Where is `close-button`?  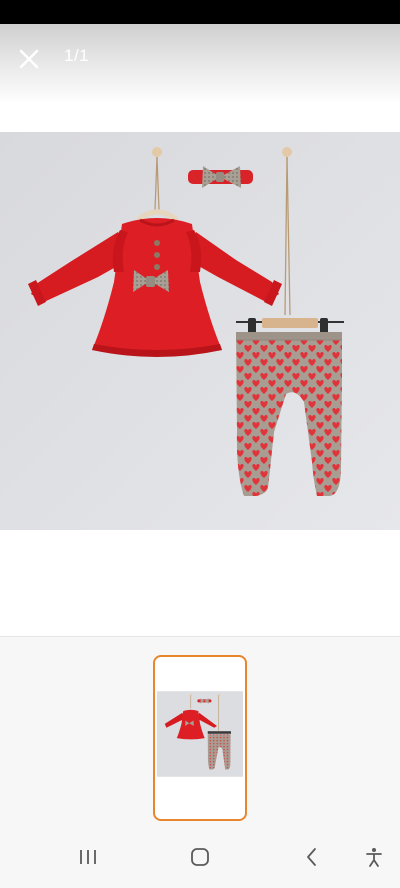 close-button is located at coordinates (29, 59).